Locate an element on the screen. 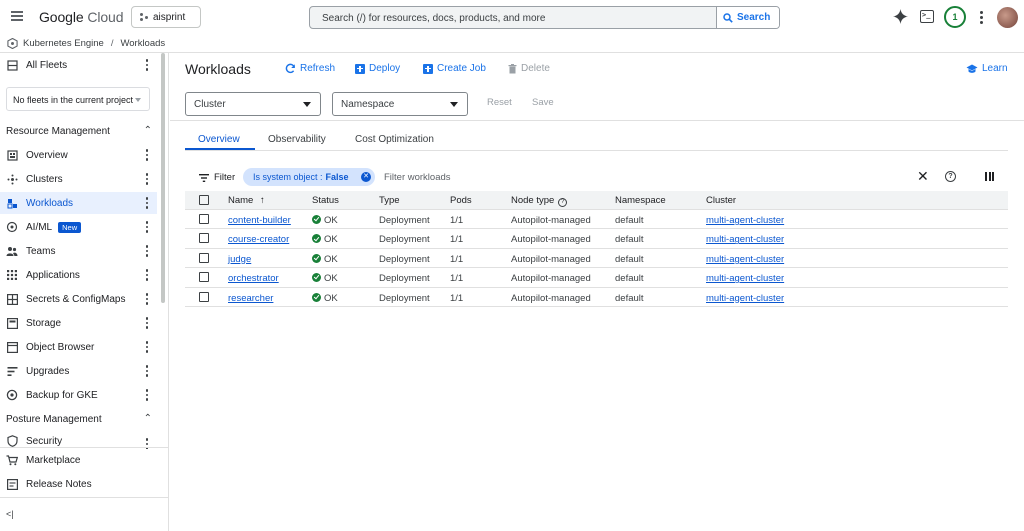 This screenshot has width=1024, height=531. ai-ml-icon is located at coordinates (12, 227).